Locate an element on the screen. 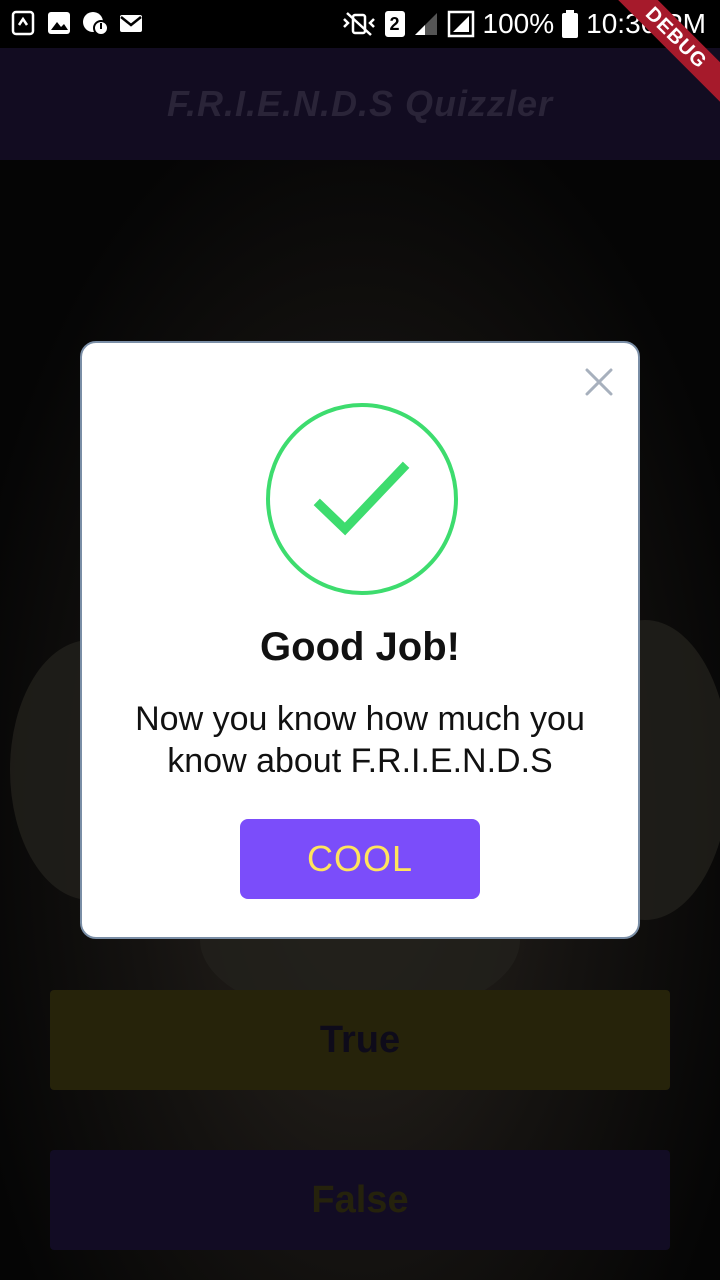  notification-icons is located at coordinates (77, 23).